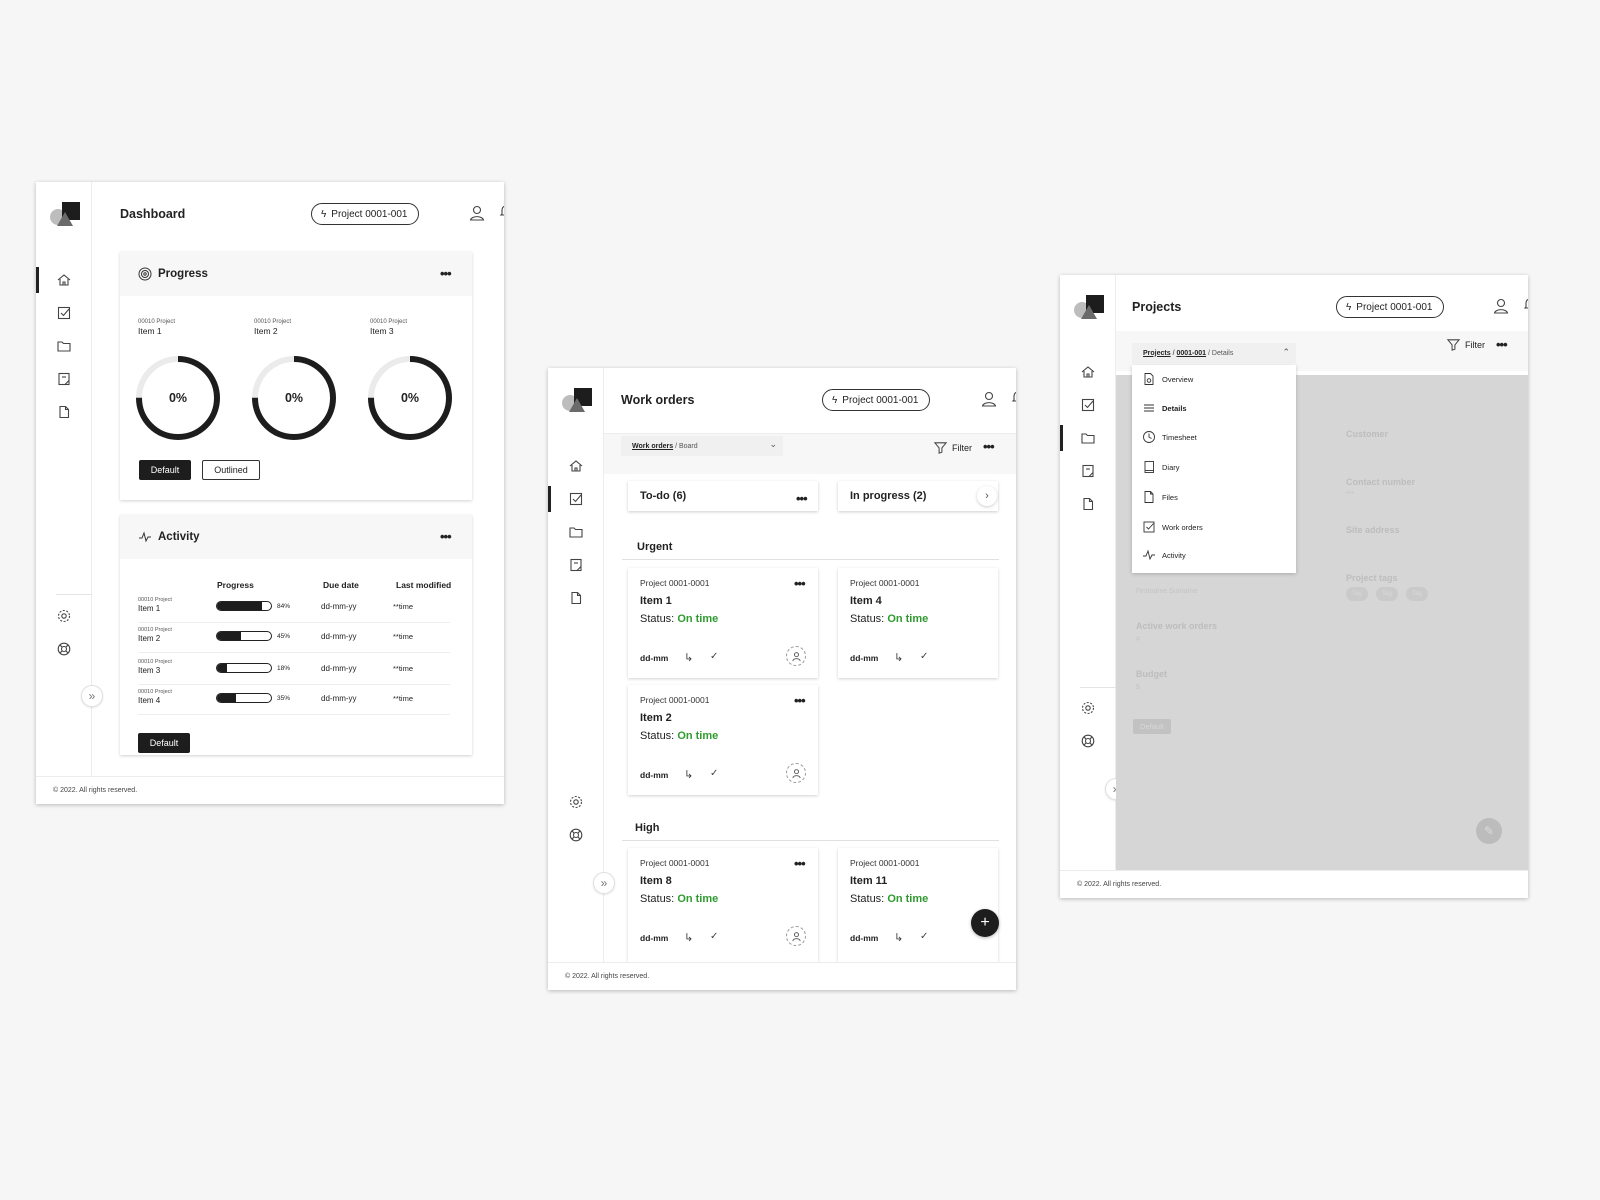  What do you see at coordinates (1350, 494) in the screenshot?
I see `contact-number-value: ***` at bounding box center [1350, 494].